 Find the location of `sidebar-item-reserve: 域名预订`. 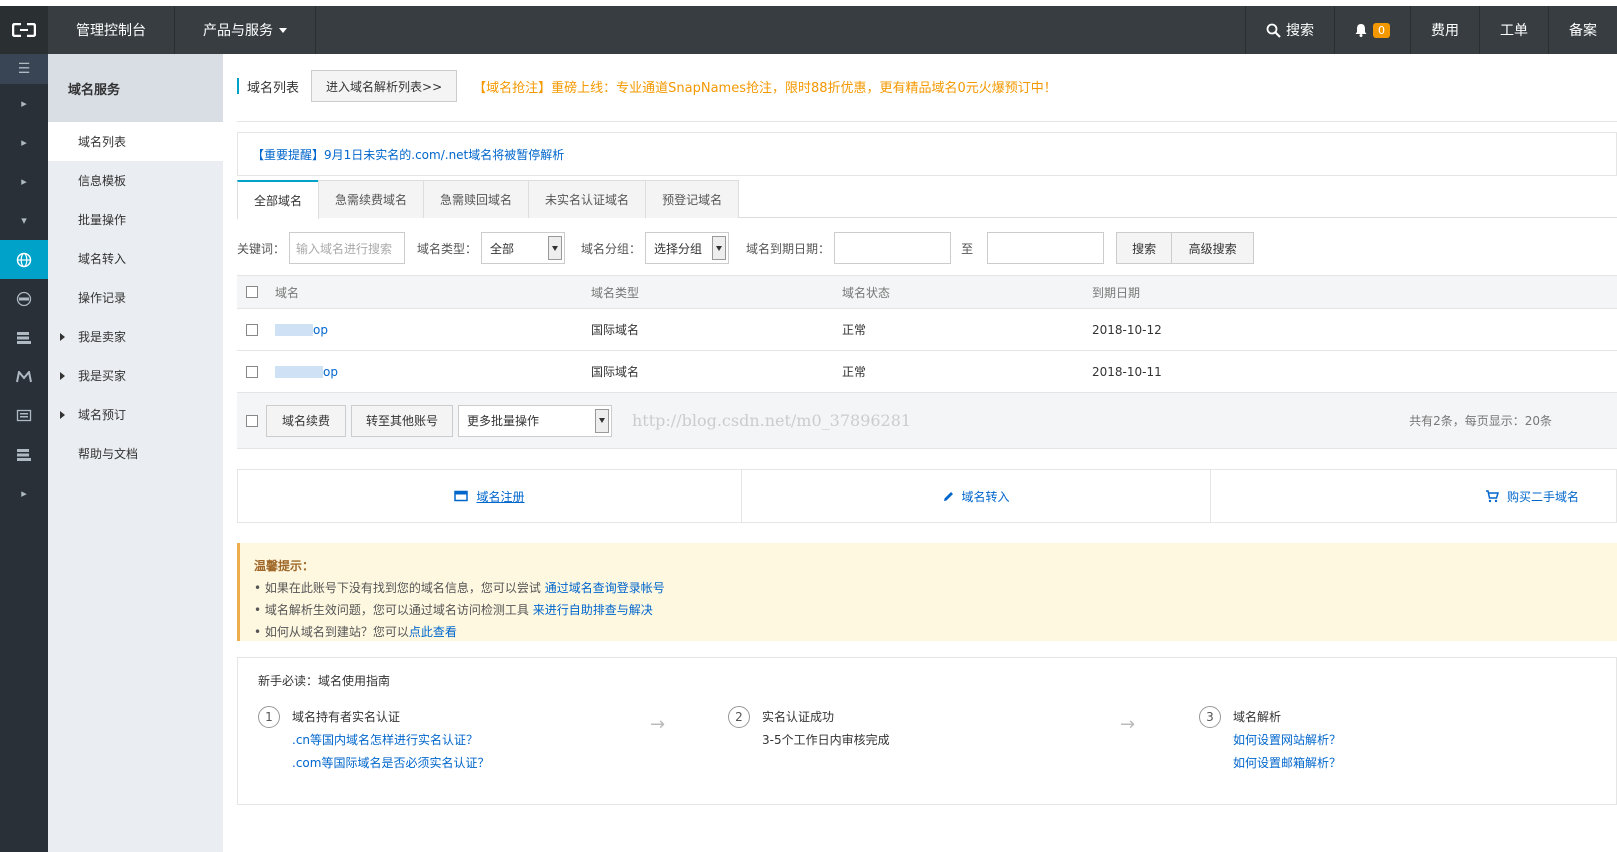

sidebar-item-reserve: 域名预订 is located at coordinates (135, 414).